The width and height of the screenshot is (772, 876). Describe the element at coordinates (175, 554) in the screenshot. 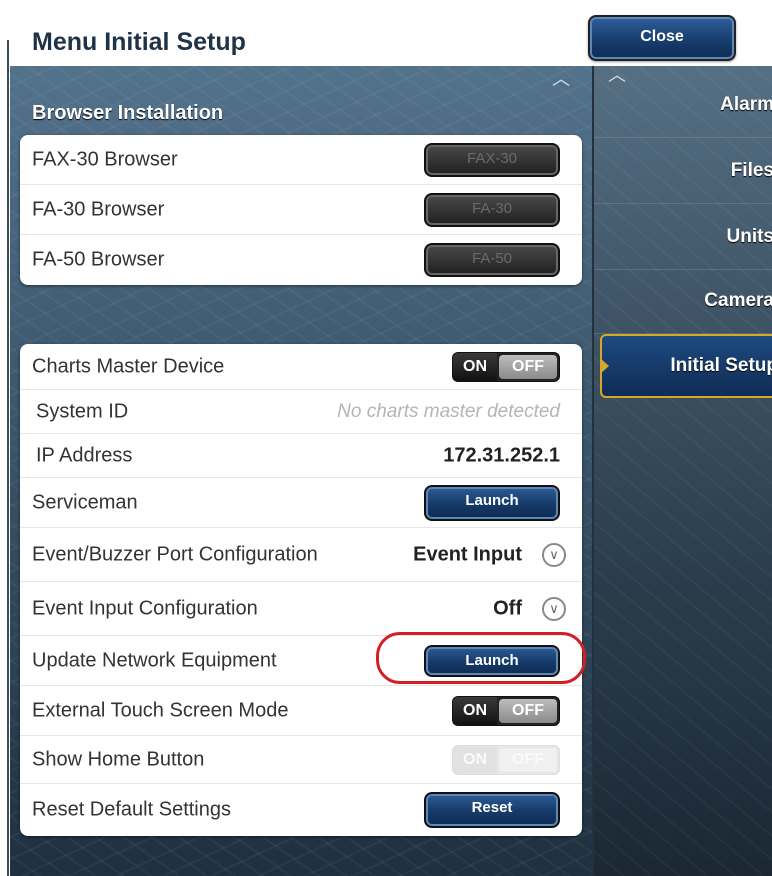

I see `row-label: Event/Buzzer Port Configuration` at that location.